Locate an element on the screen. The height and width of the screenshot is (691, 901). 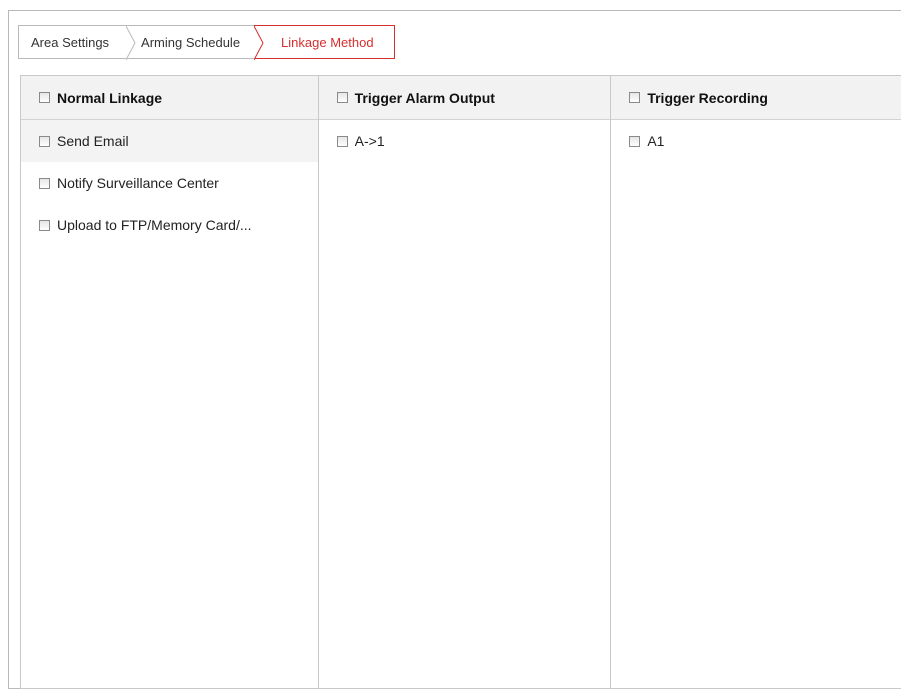
tab-arming-schedule: Arming Schedule is located at coordinates (191, 42).